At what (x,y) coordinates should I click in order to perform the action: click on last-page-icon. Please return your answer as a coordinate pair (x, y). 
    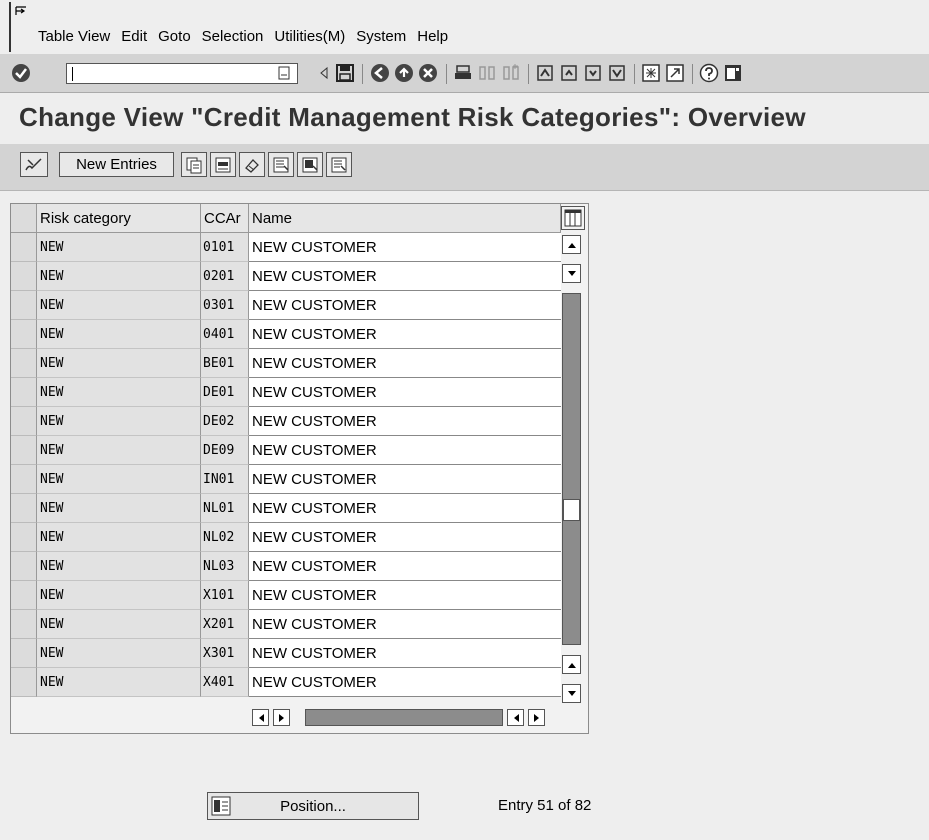
    Looking at the image, I should click on (617, 73).